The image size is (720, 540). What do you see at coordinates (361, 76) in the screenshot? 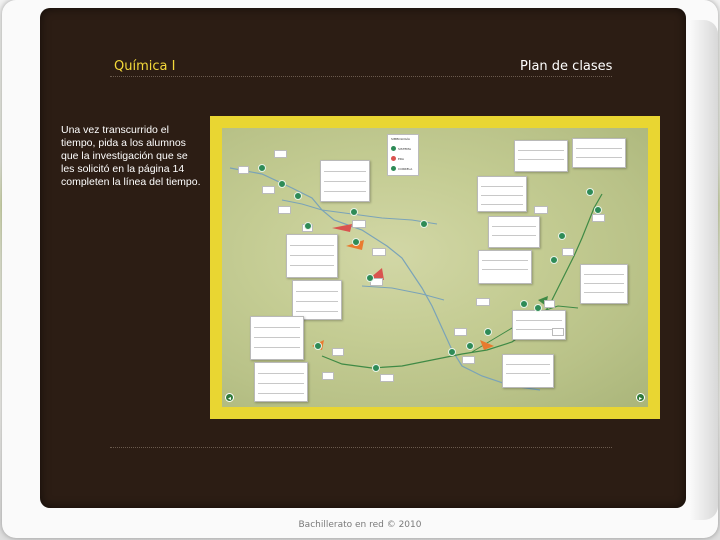
I see `header-divider` at bounding box center [361, 76].